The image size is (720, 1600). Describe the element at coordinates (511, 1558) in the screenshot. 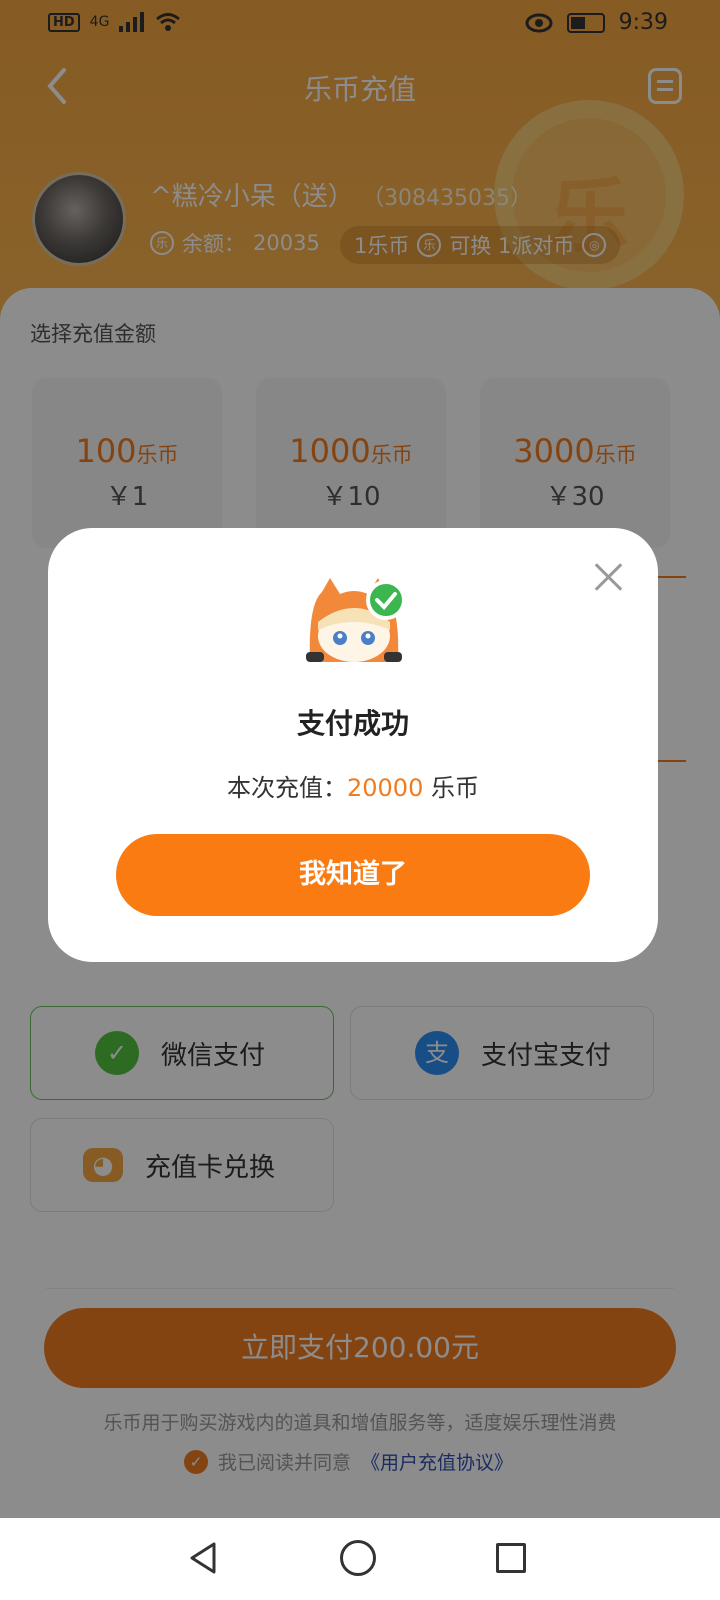

I see `nav-recents-icon` at that location.